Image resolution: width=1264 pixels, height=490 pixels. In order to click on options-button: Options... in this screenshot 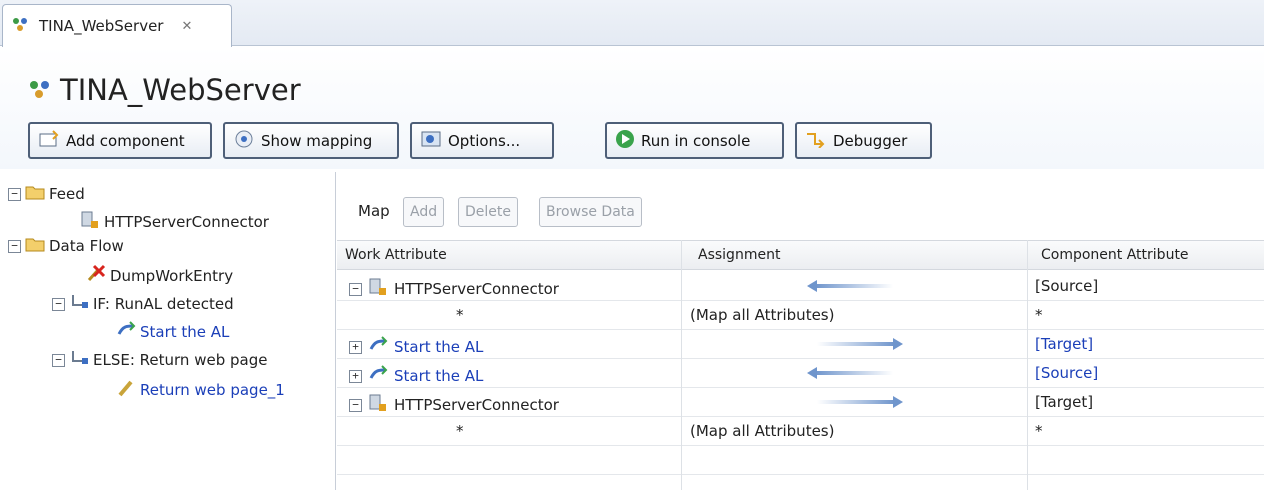, I will do `click(482, 140)`.